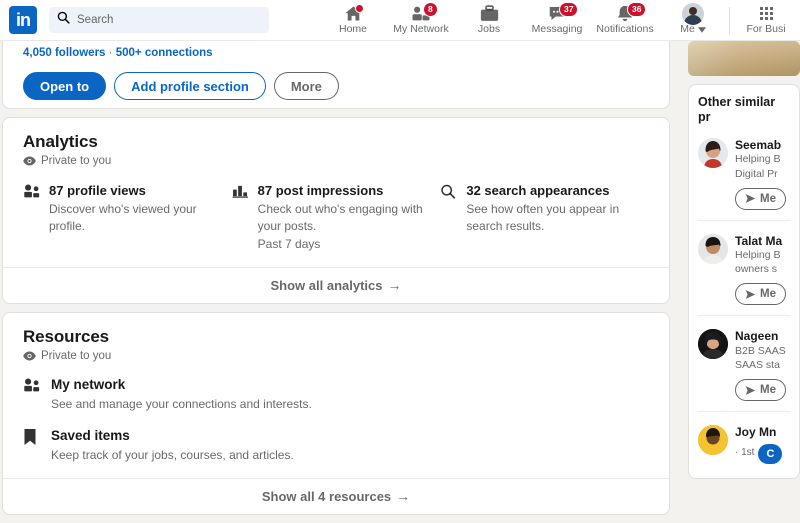 The image size is (800, 523). I want to click on notifications-badge: 36, so click(637, 9).